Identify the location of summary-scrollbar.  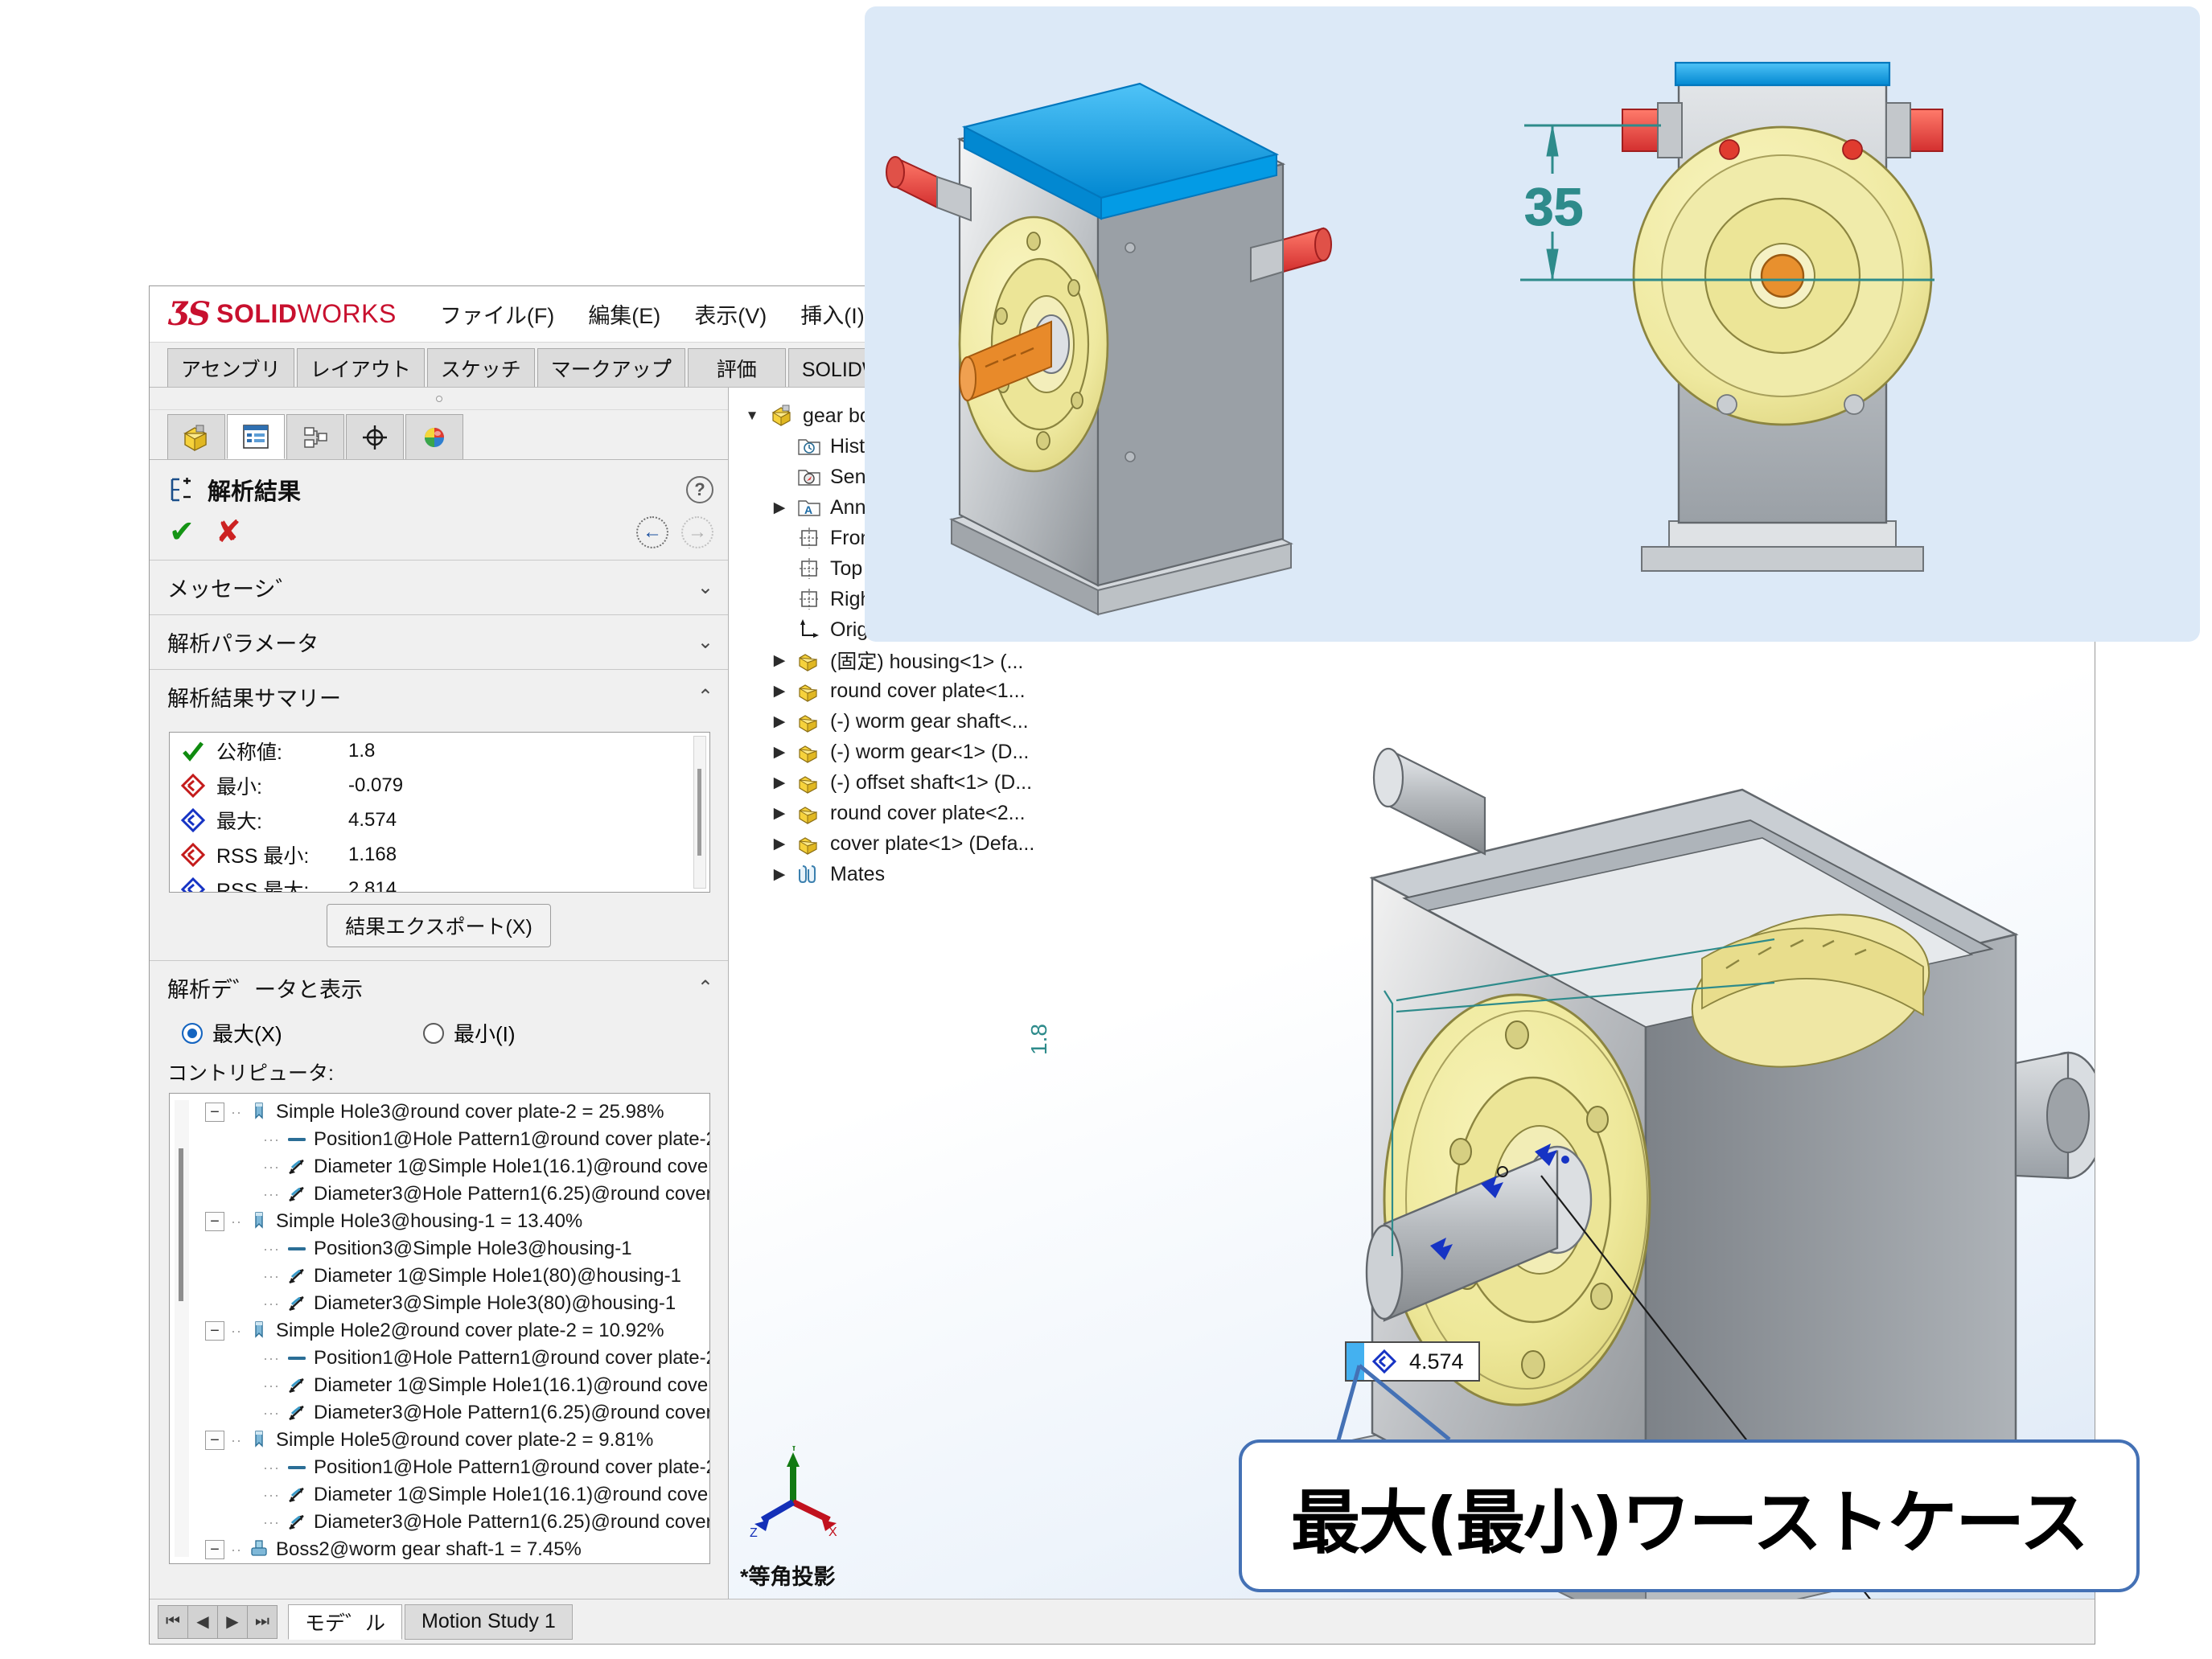
(699, 812).